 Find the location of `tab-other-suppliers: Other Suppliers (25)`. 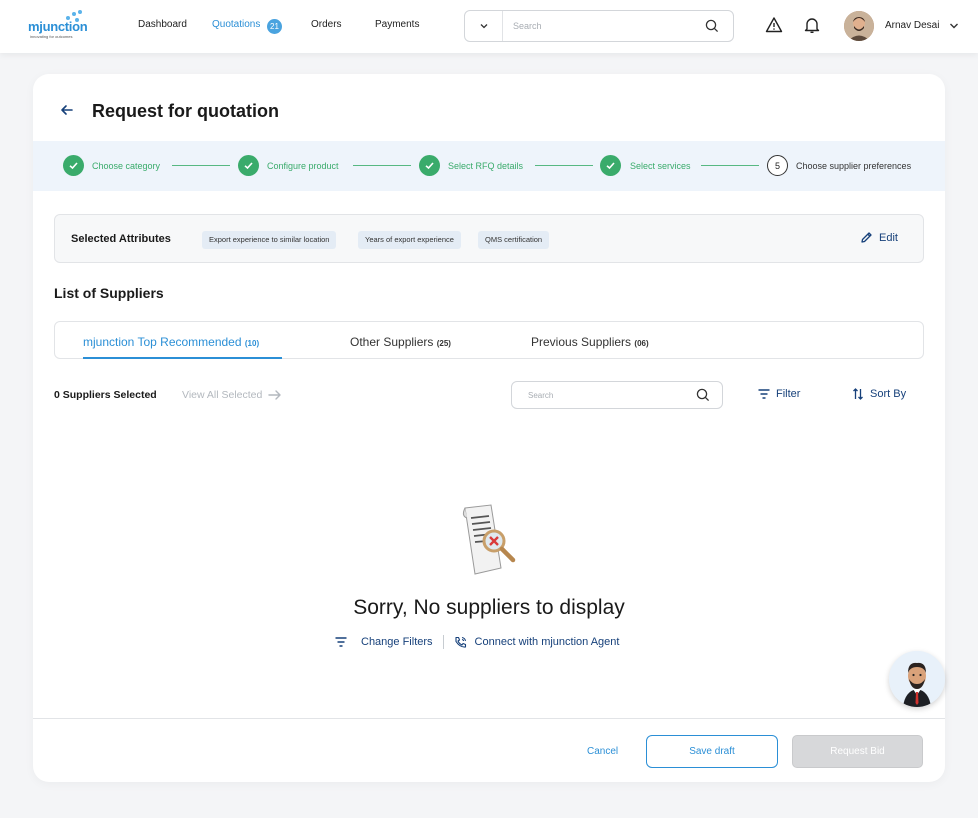

tab-other-suppliers: Other Suppliers (25) is located at coordinates (400, 342).